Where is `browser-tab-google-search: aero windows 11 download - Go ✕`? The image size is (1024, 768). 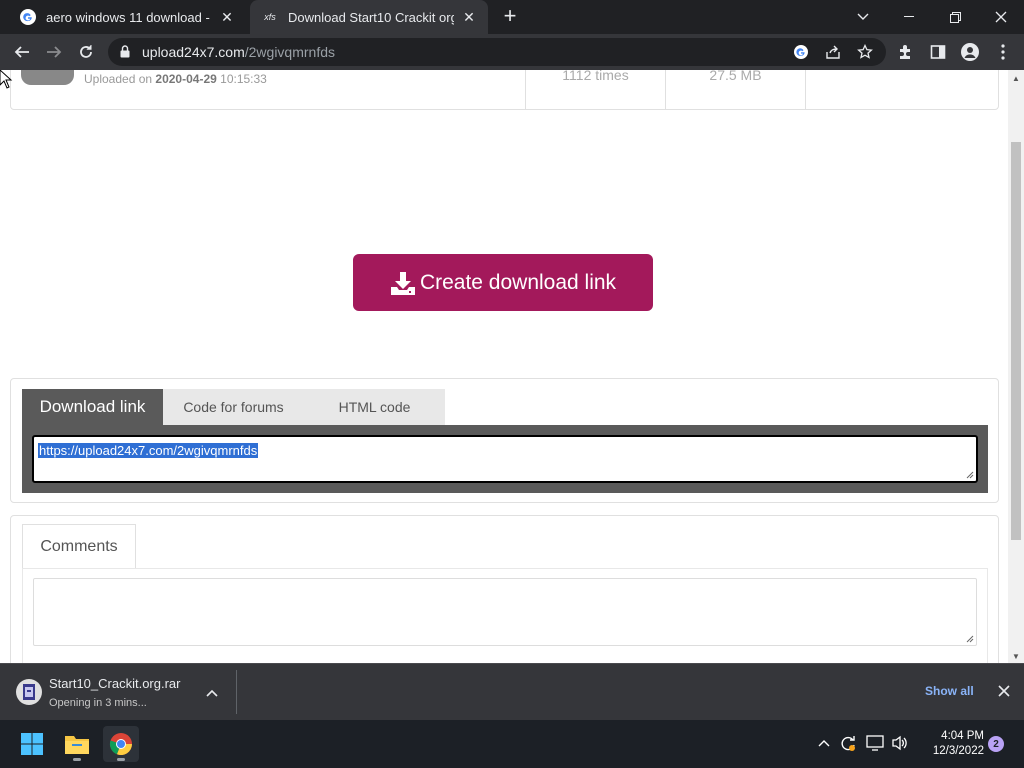 browser-tab-google-search: aero windows 11 download - Go ✕ is located at coordinates (127, 17).